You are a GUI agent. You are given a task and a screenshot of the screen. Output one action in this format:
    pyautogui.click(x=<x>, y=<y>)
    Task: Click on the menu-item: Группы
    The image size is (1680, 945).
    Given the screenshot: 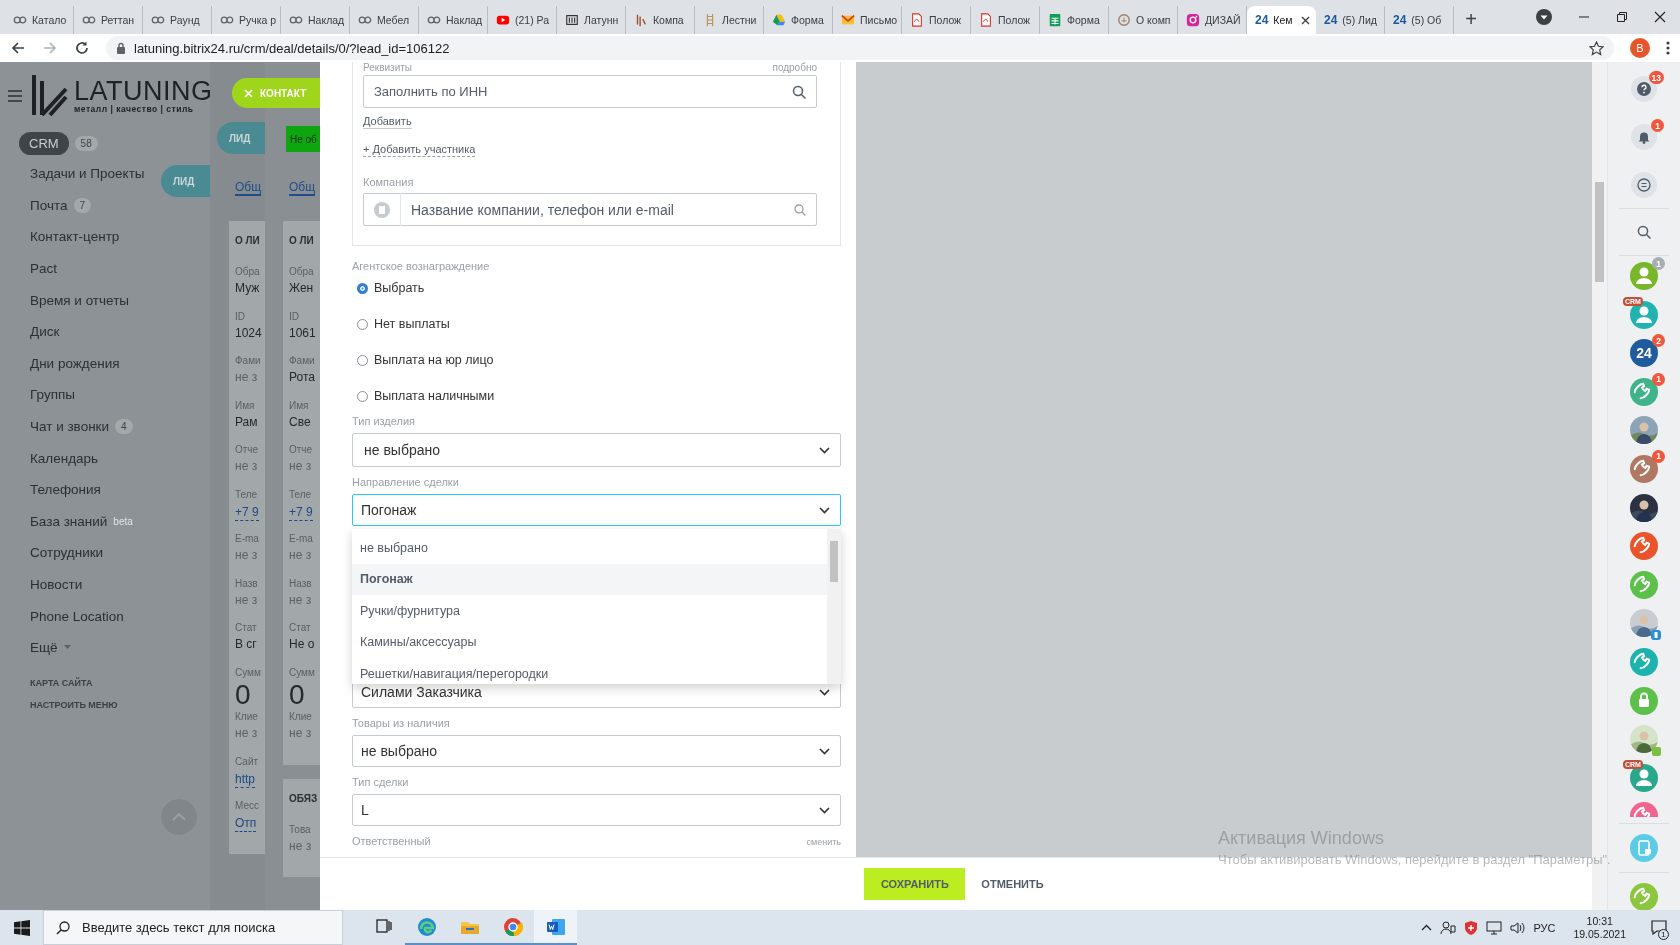 What is the action you would take?
    pyautogui.click(x=52, y=395)
    